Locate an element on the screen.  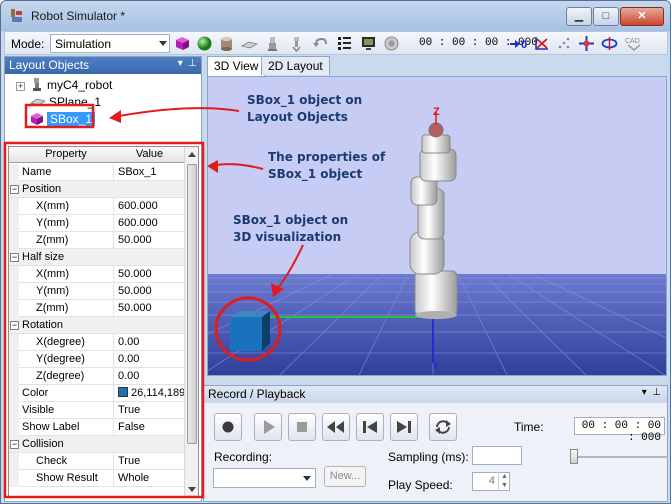
skip-end-button is located at coordinates (404, 427).